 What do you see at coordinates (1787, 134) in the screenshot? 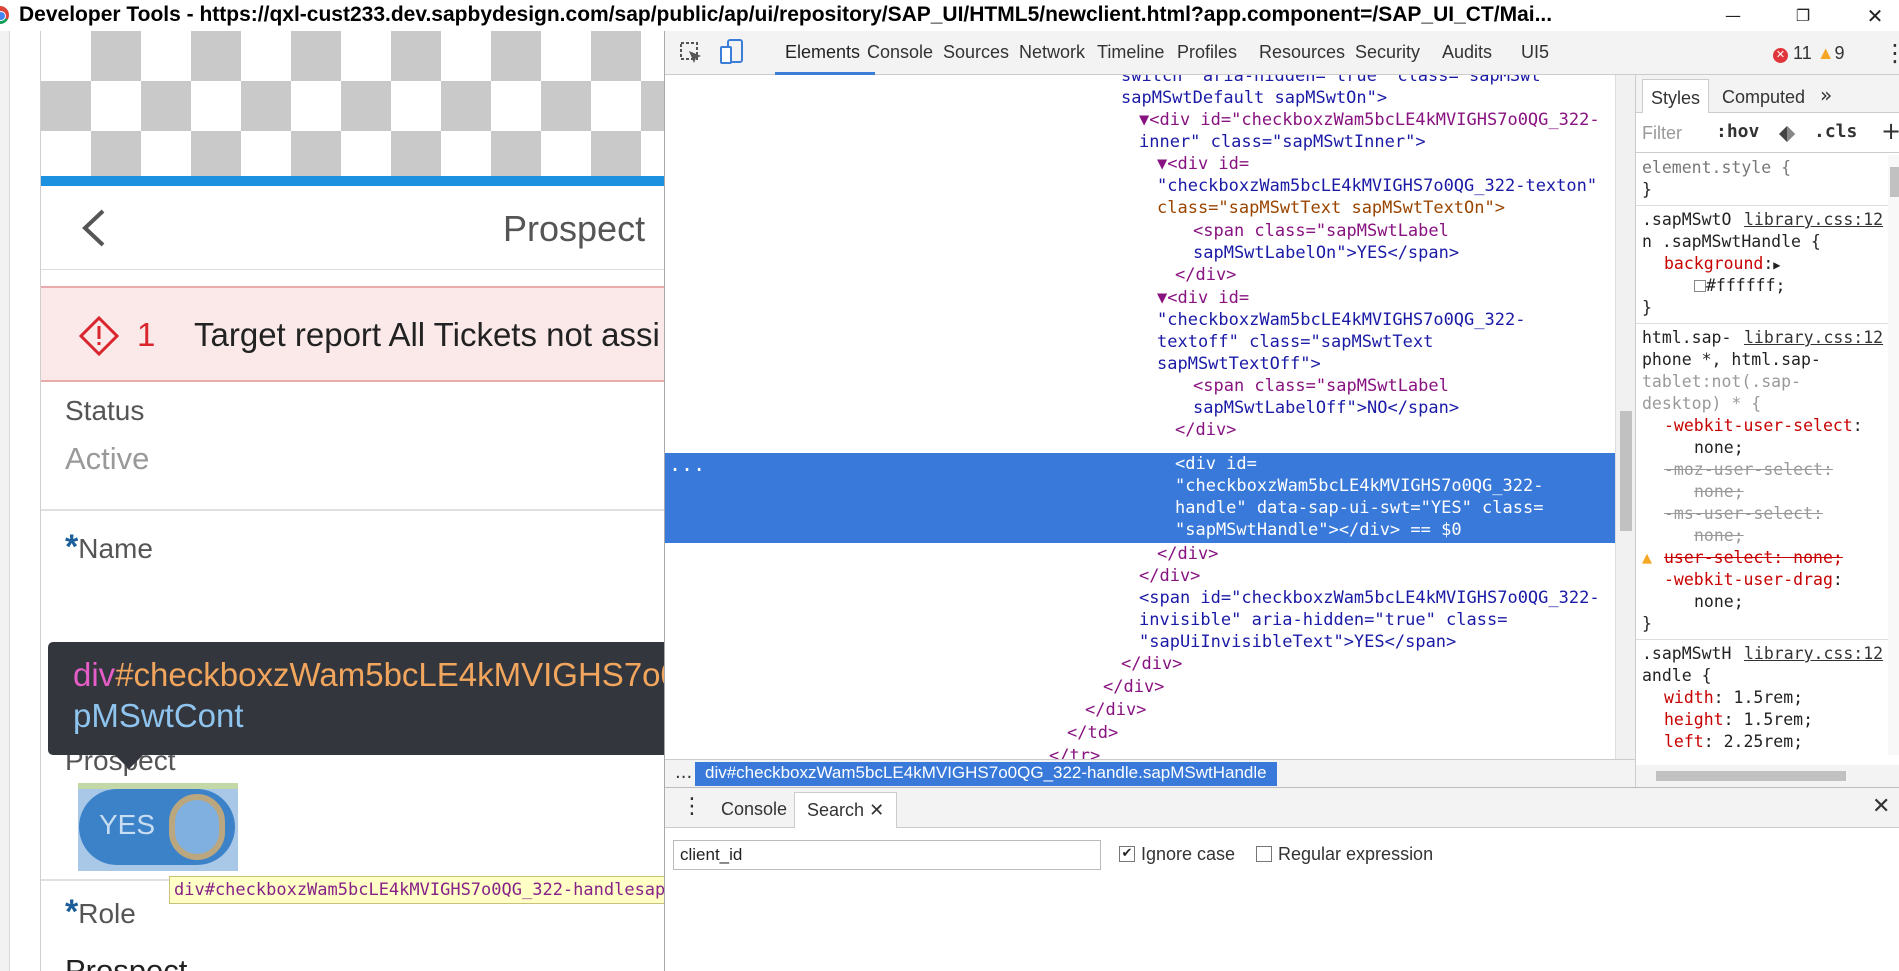
I see `element-state-icon` at bounding box center [1787, 134].